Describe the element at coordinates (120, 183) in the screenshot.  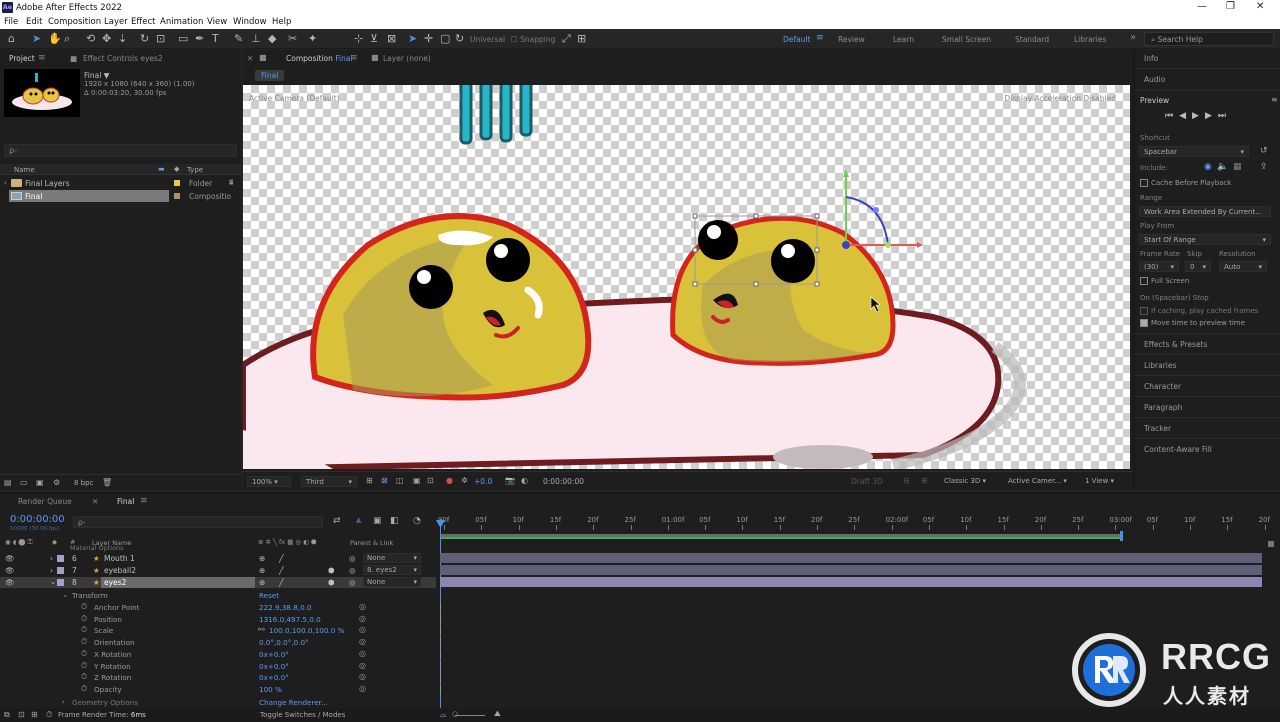
I see `project-item: › Final Layers Folder ⩩` at that location.